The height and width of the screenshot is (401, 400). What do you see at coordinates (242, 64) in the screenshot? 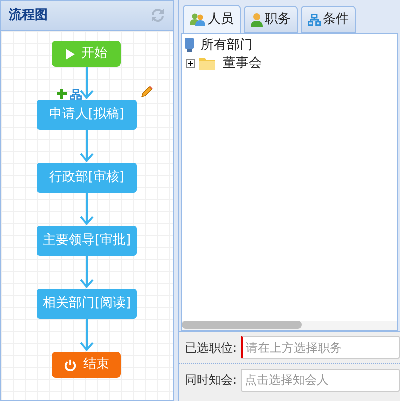
I see `tree-item: 董事会` at bounding box center [242, 64].